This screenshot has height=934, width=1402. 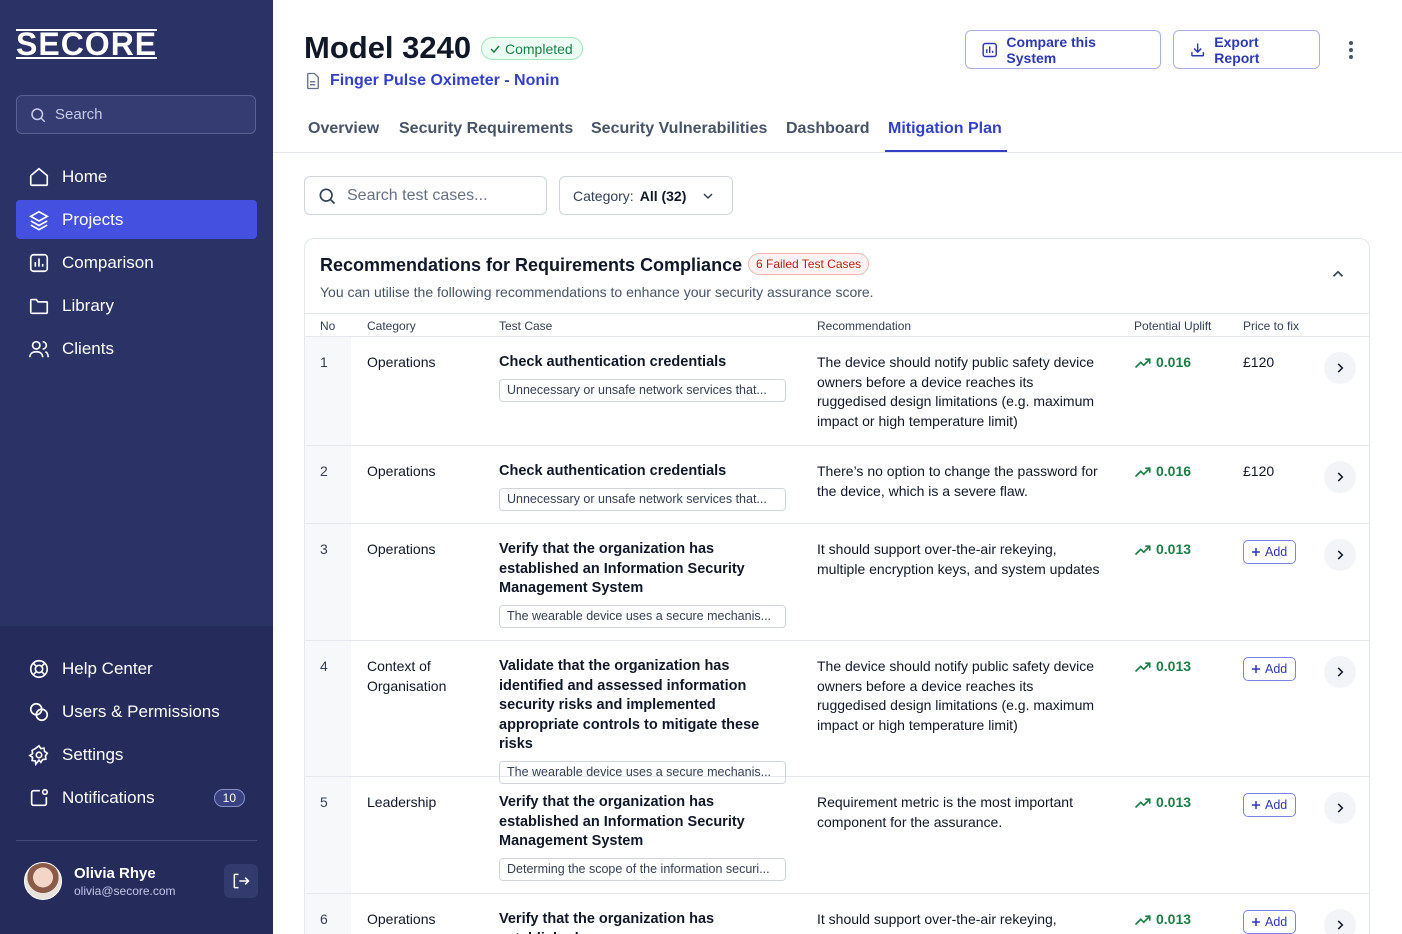 What do you see at coordinates (679, 135) in the screenshot?
I see `tab-security-vulnerabilities: Security Vulnerabilities` at bounding box center [679, 135].